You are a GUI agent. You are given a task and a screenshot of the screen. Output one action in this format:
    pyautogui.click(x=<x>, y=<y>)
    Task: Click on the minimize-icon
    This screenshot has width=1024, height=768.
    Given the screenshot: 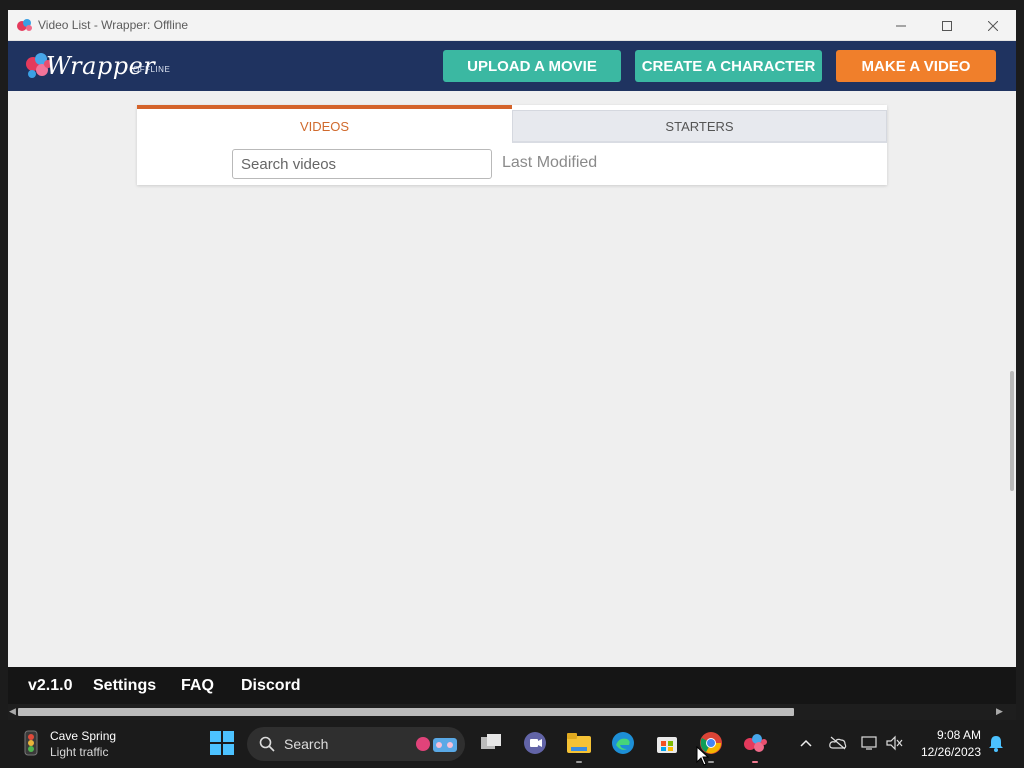 What is the action you would take?
    pyautogui.click(x=901, y=25)
    